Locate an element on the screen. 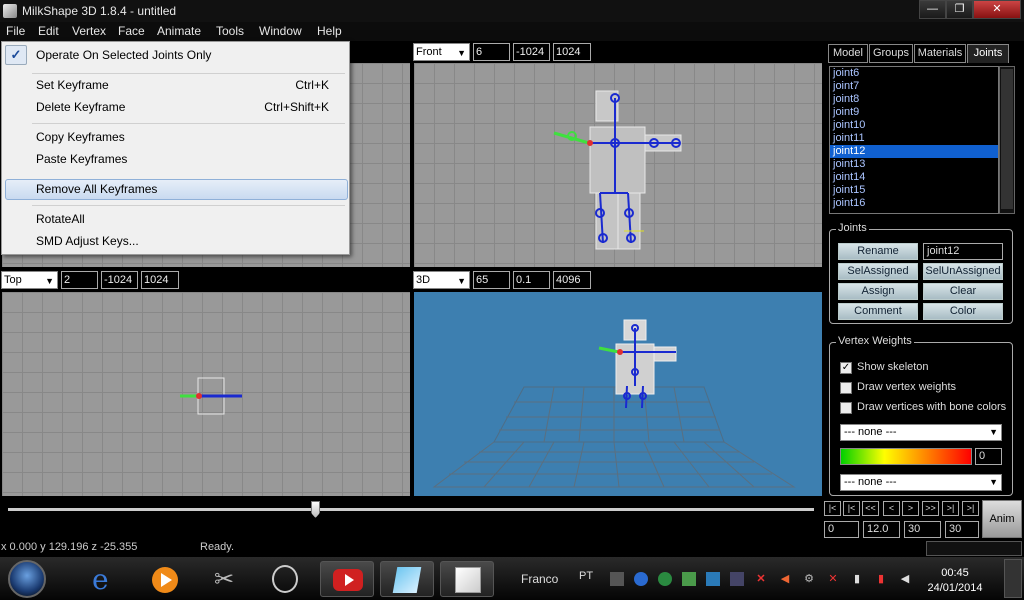 The image size is (1024, 600). front-view-select: Front ▼ is located at coordinates (441, 52).